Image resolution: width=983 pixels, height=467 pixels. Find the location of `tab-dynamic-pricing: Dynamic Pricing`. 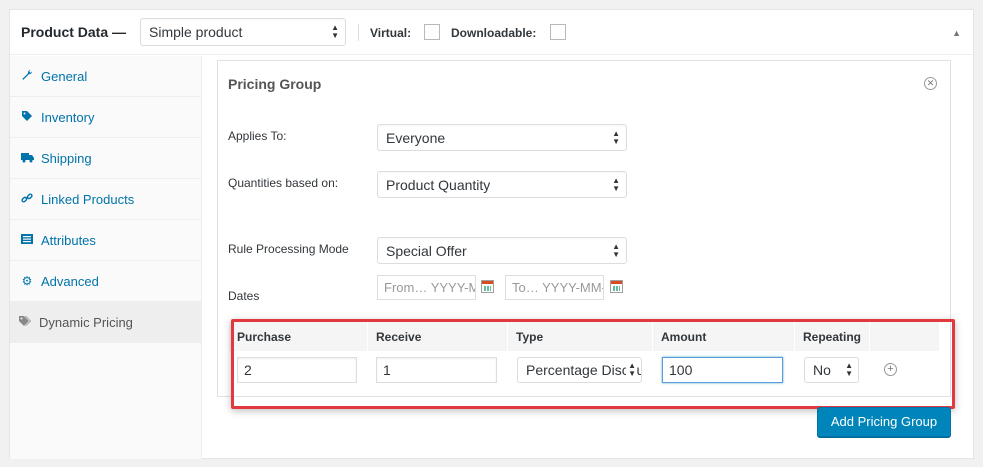

tab-dynamic-pricing: Dynamic Pricing is located at coordinates (105, 322).